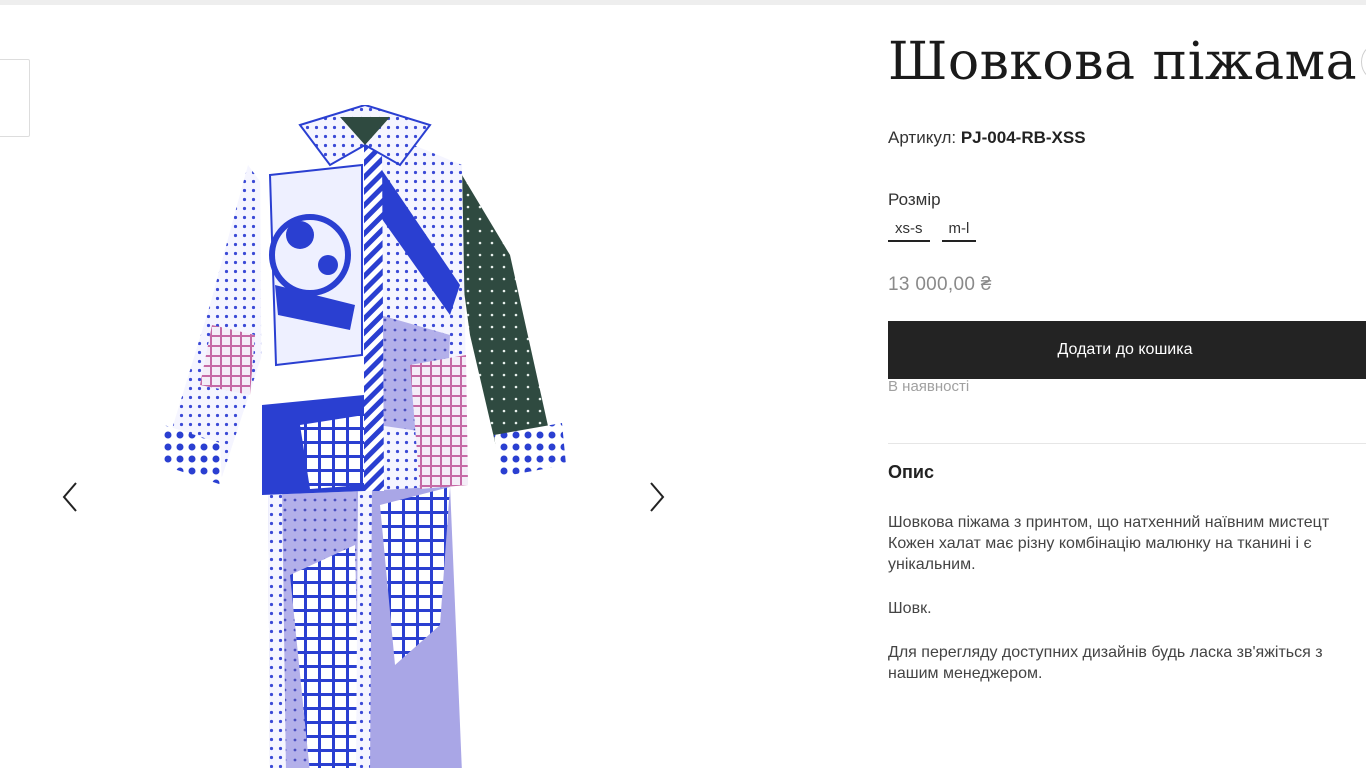 The height and width of the screenshot is (768, 1366). Describe the element at coordinates (932, 564) in the screenshot. I see `description-line: унікальним.` at that location.